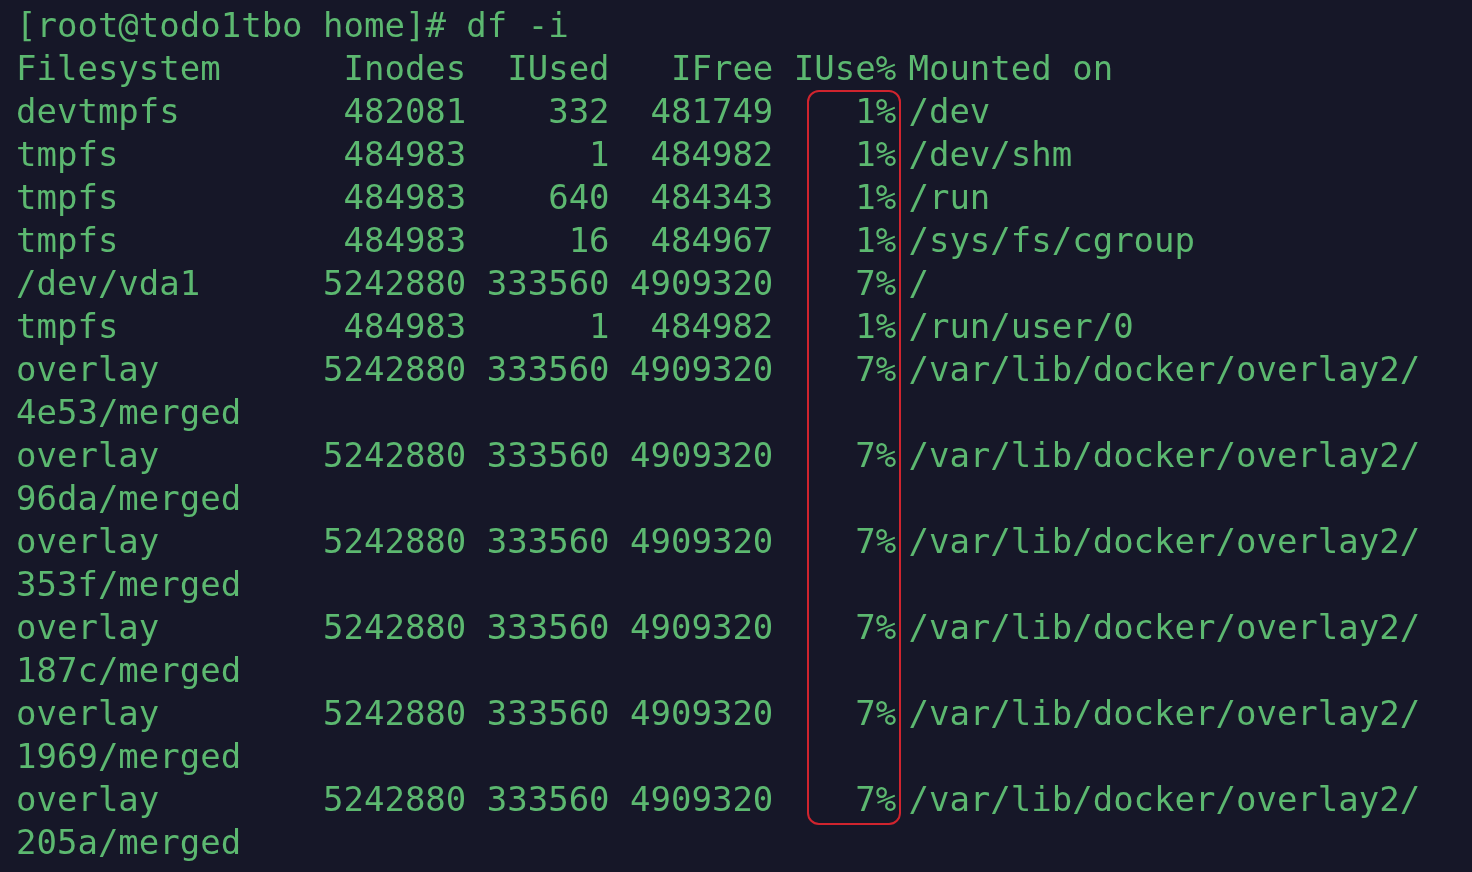  I want to click on table-cell-text: 484343, so click(711, 197).